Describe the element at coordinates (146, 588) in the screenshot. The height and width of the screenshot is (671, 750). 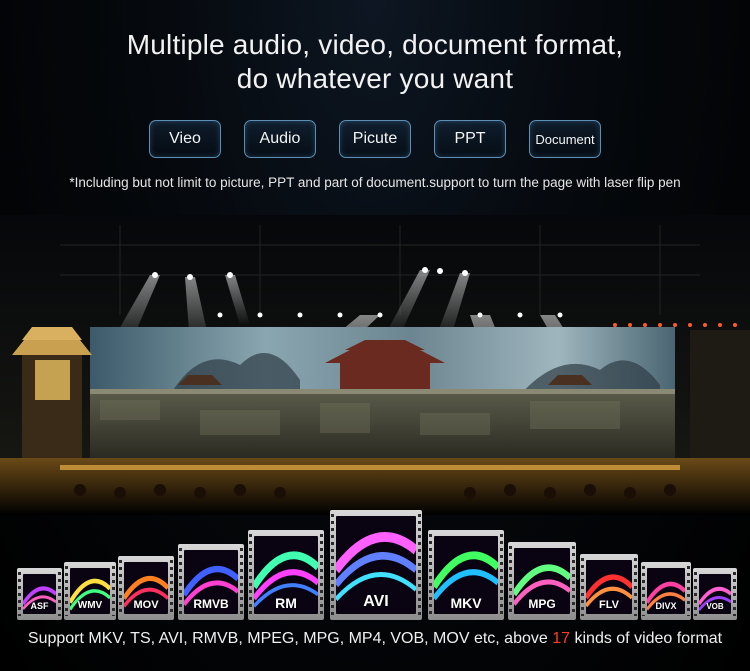
I see `format-frame-mov: MOV` at that location.